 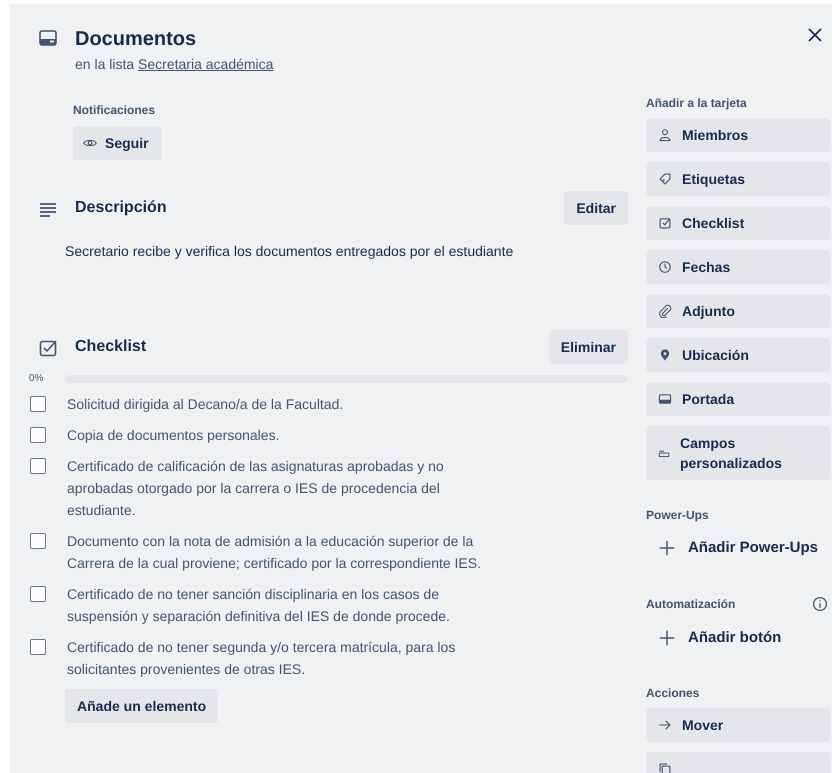 What do you see at coordinates (738, 725) in the screenshot?
I see `sidebar-button: Mover` at bounding box center [738, 725].